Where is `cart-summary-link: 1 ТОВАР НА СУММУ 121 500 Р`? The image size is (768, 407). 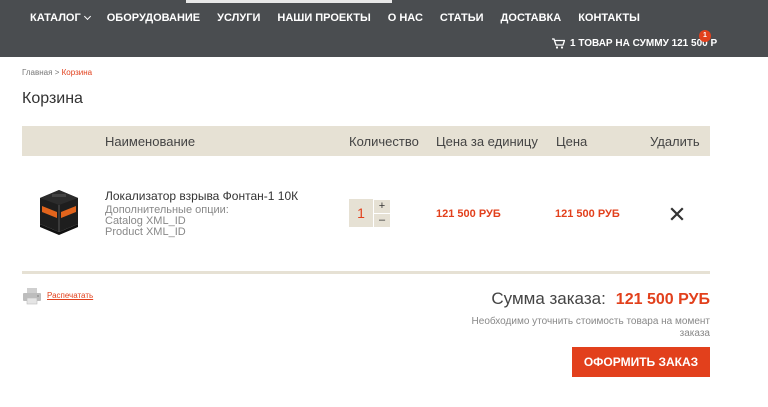
cart-summary-link: 1 ТОВАР НА СУММУ 121 500 Р is located at coordinates (634, 43).